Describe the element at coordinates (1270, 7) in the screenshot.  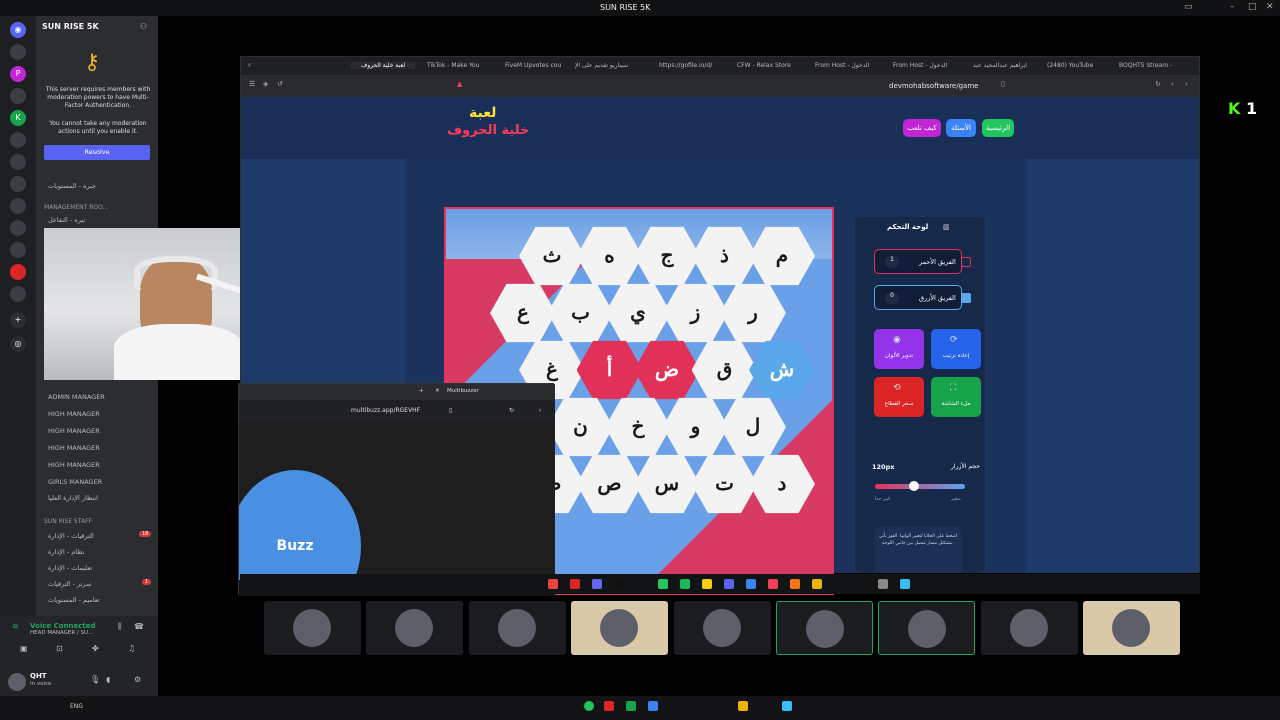
I see `close-button: ✕` at that location.